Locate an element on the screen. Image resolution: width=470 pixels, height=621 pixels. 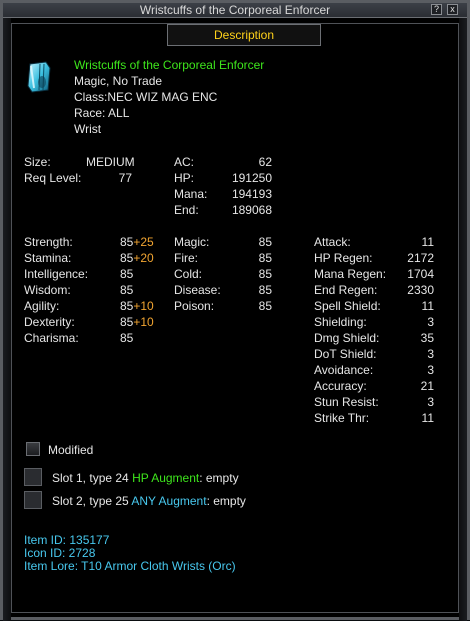
modified-checkbox is located at coordinates (33, 449).